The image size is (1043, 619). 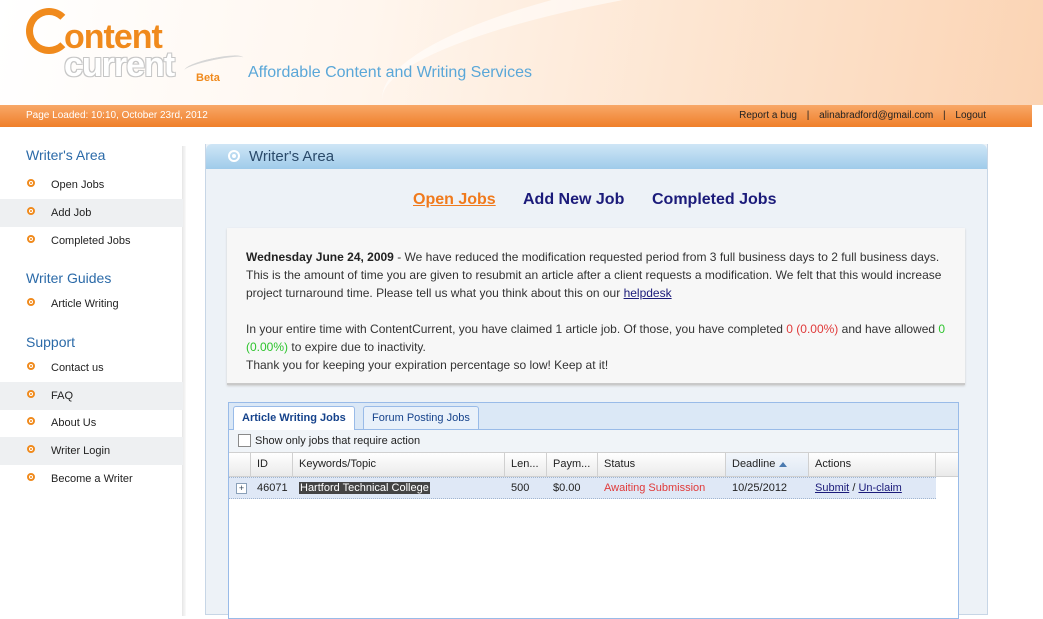 I want to click on row-status: Awaiting Submission, so click(x=655, y=488).